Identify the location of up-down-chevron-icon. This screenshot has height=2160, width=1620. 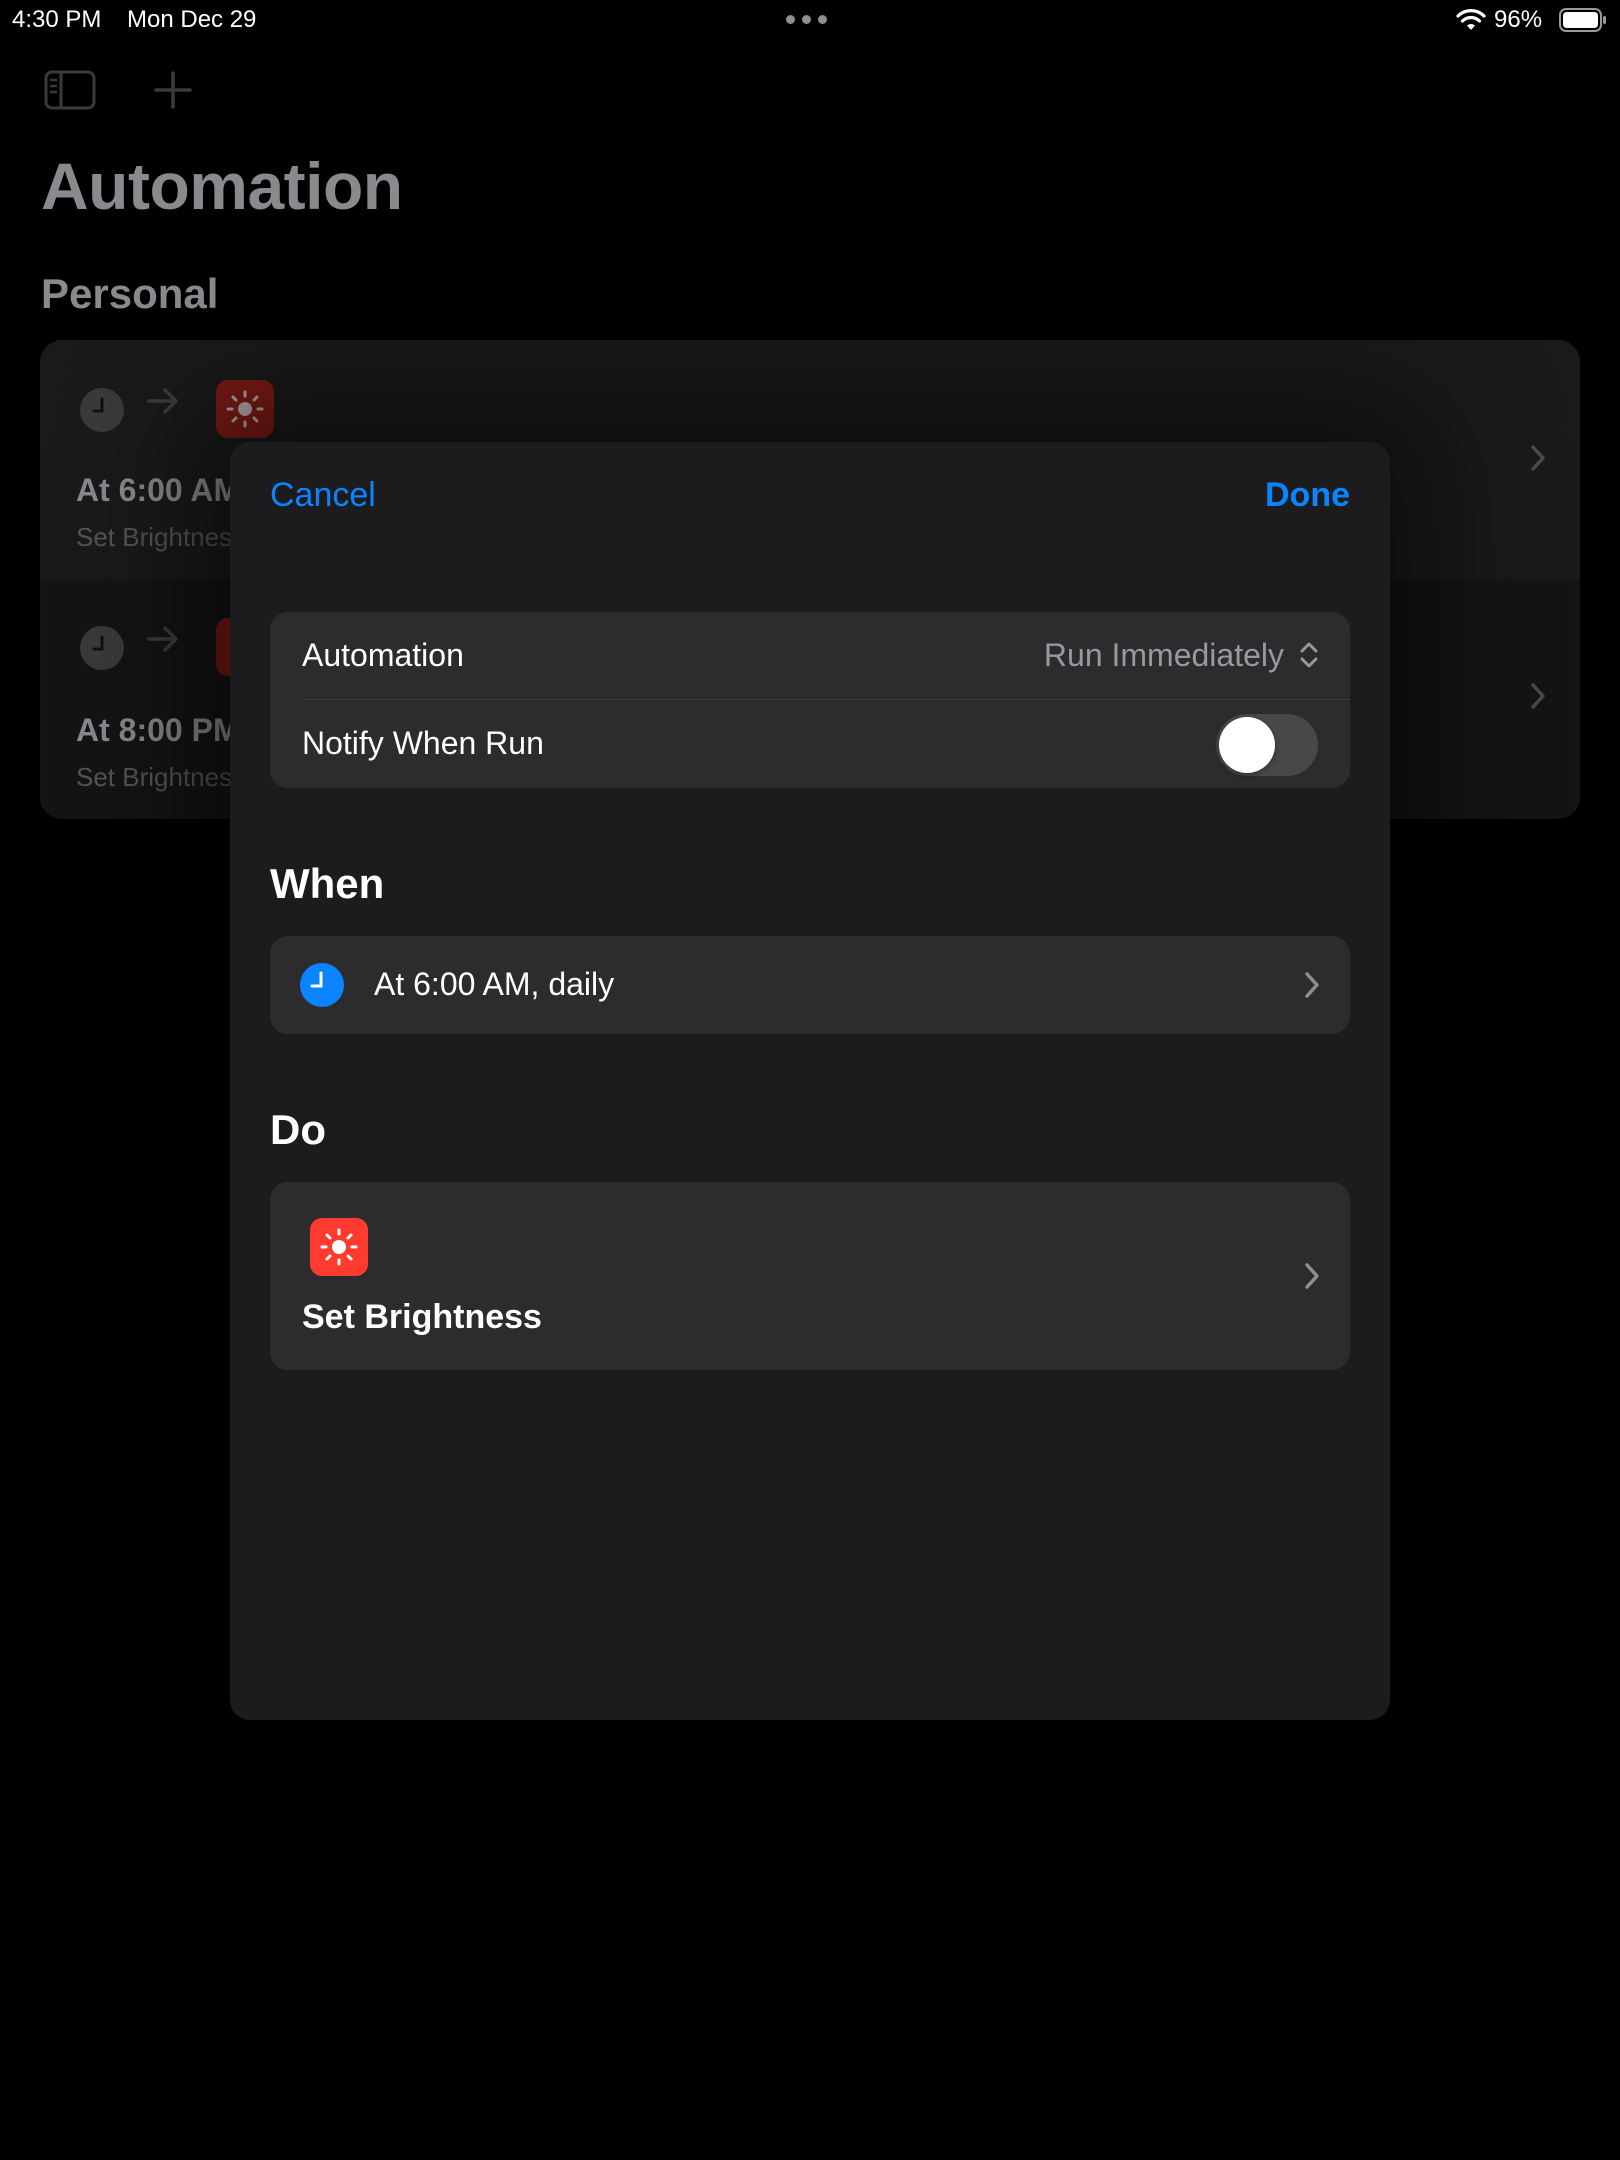
(1309, 657).